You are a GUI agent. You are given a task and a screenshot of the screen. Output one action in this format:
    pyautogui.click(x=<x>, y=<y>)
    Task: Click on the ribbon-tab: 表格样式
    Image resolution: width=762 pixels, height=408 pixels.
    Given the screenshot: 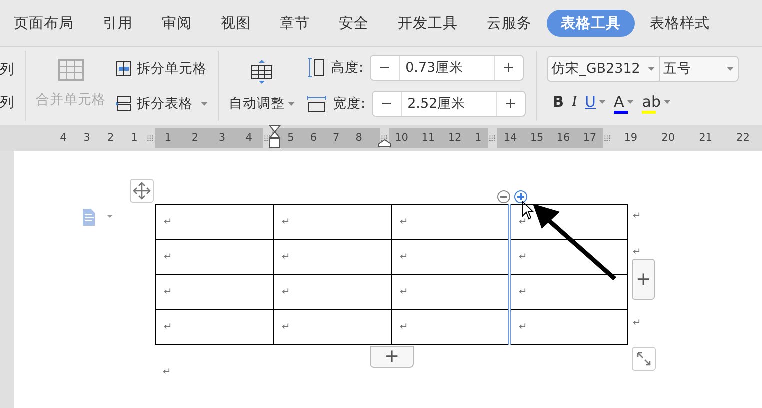 What is the action you would take?
    pyautogui.click(x=680, y=23)
    